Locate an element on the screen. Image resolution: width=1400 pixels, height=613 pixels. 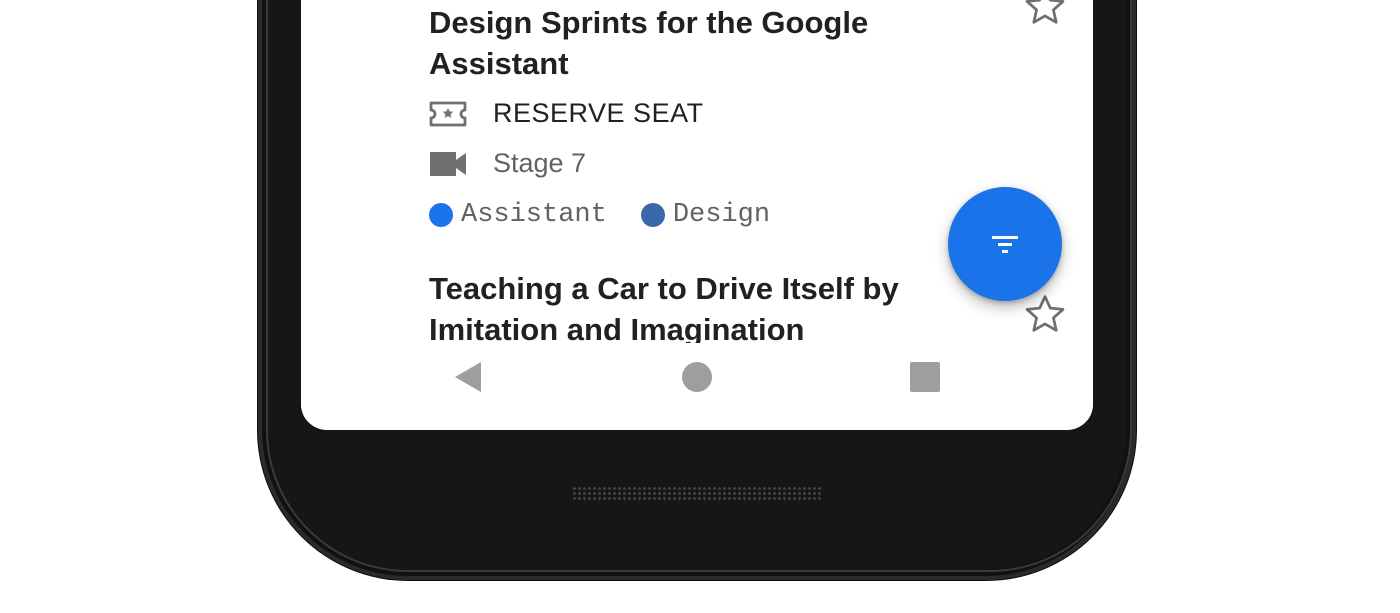
filter-icon is located at coordinates (1005, 244).